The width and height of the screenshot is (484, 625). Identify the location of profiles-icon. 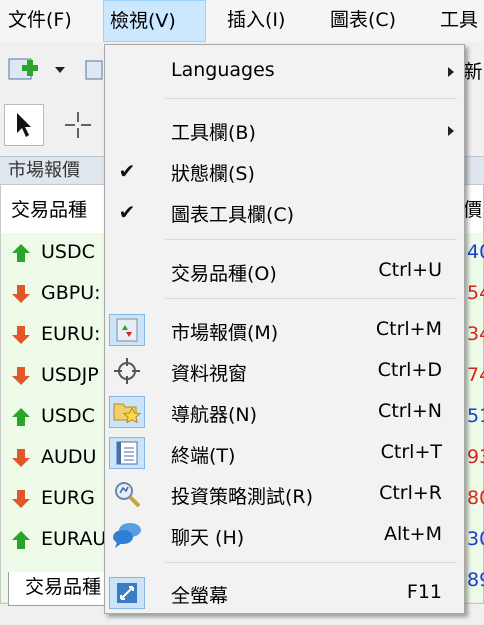
(94, 70).